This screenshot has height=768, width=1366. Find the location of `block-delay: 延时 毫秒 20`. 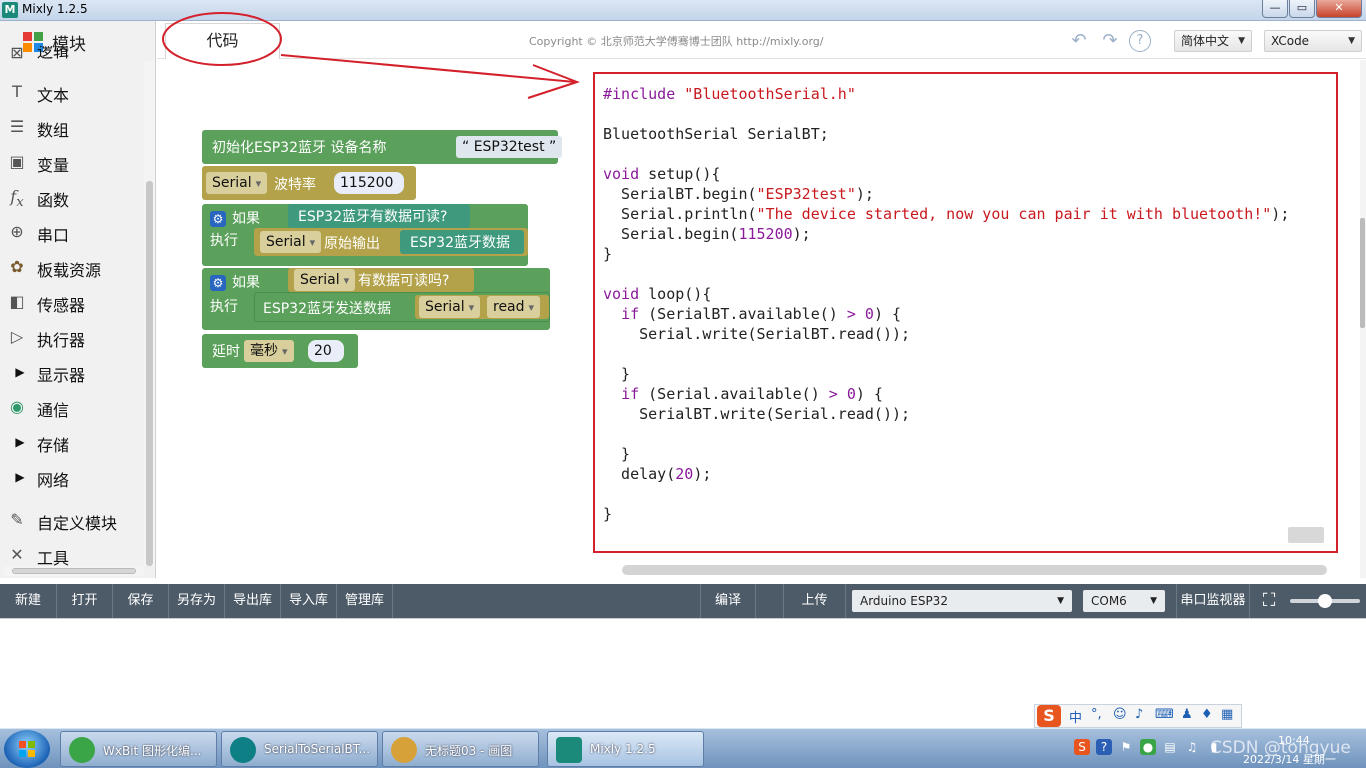

block-delay: 延时 毫秒 20 is located at coordinates (280, 351).